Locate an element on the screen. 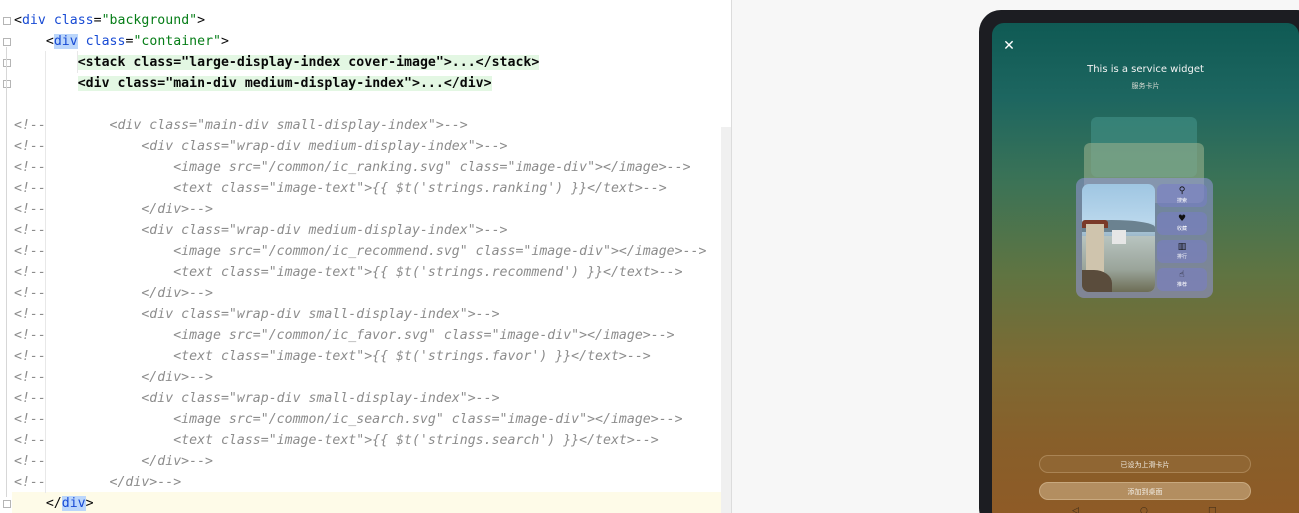 This screenshot has height=513, width=1299. widget-title: This is a service widget is located at coordinates (1145, 69).